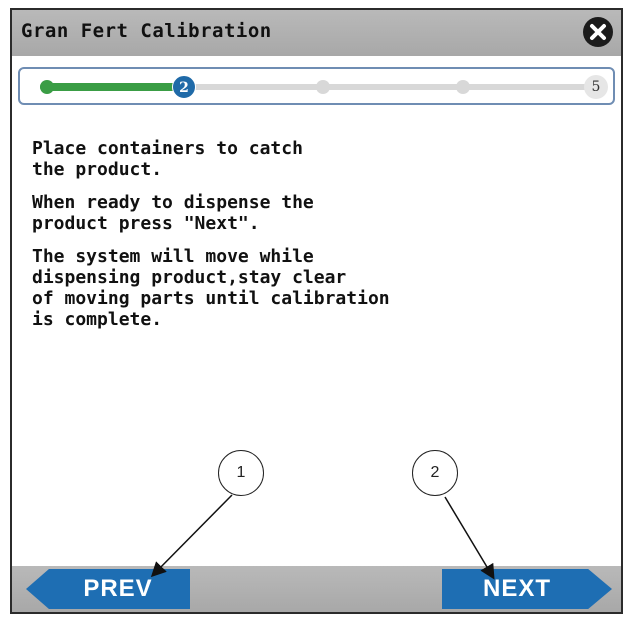 The width and height of the screenshot is (635, 621). I want to click on close-icon, so click(598, 32).